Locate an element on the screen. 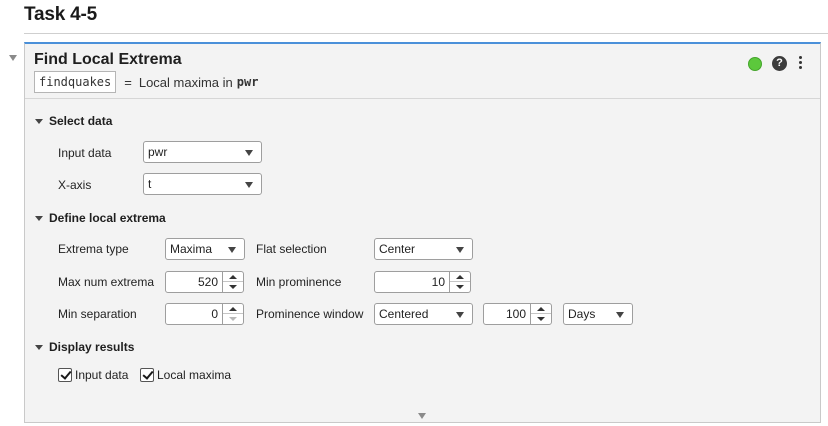 The height and width of the screenshot is (426, 828). prominence-window-label: Prominence window is located at coordinates (310, 314).